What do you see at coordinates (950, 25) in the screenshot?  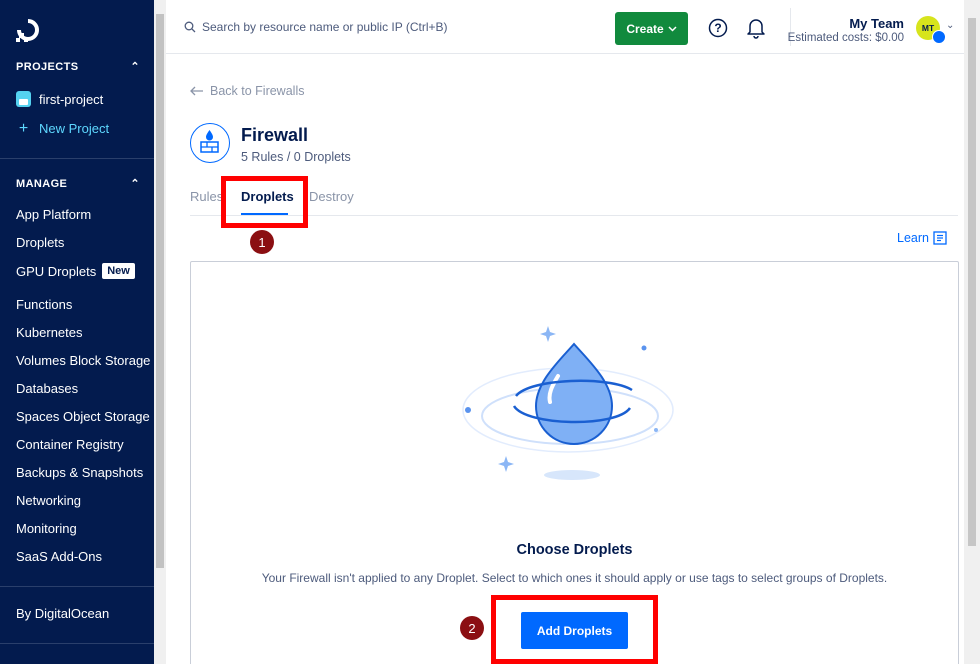 I see `chevron-down-icon: ⌄` at bounding box center [950, 25].